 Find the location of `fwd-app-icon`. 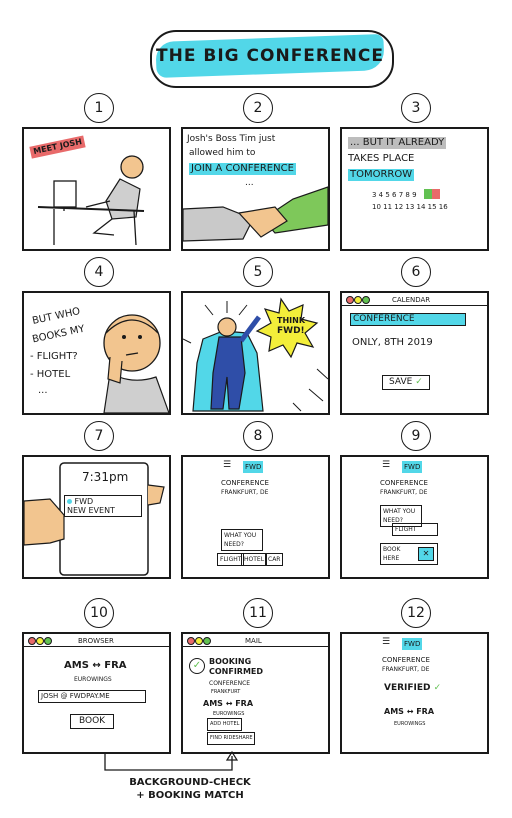

fwd-app-icon is located at coordinates (69, 501).